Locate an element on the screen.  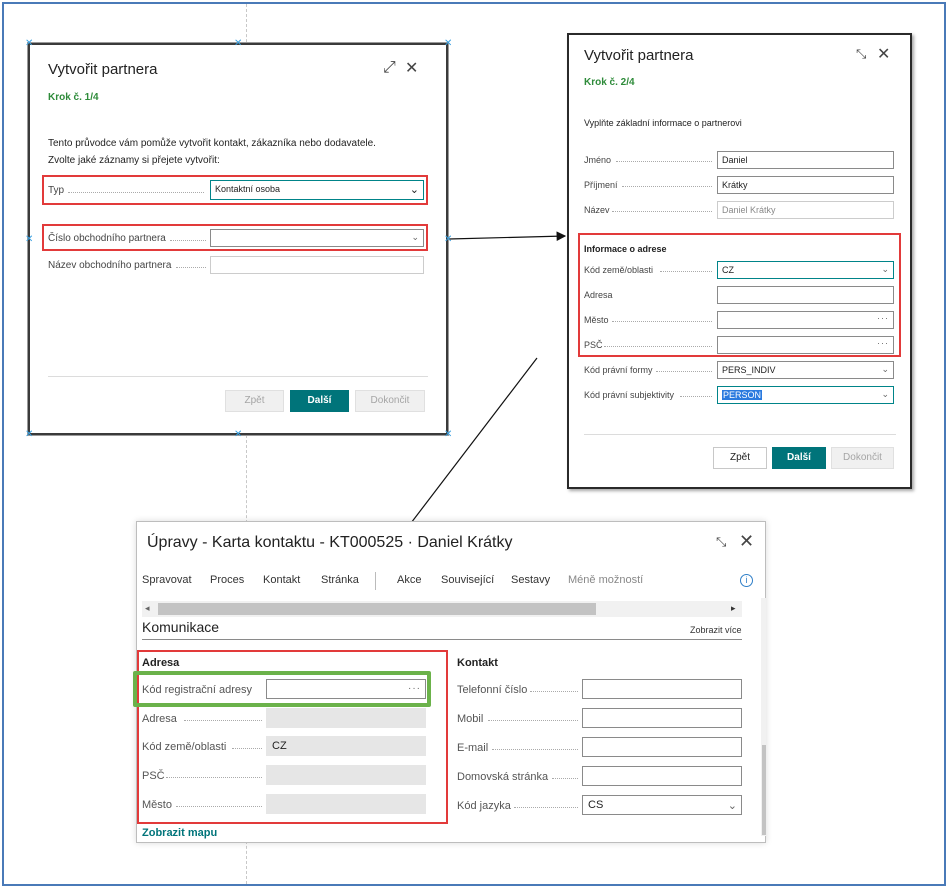
menu-divider is located at coordinates (375, 581).